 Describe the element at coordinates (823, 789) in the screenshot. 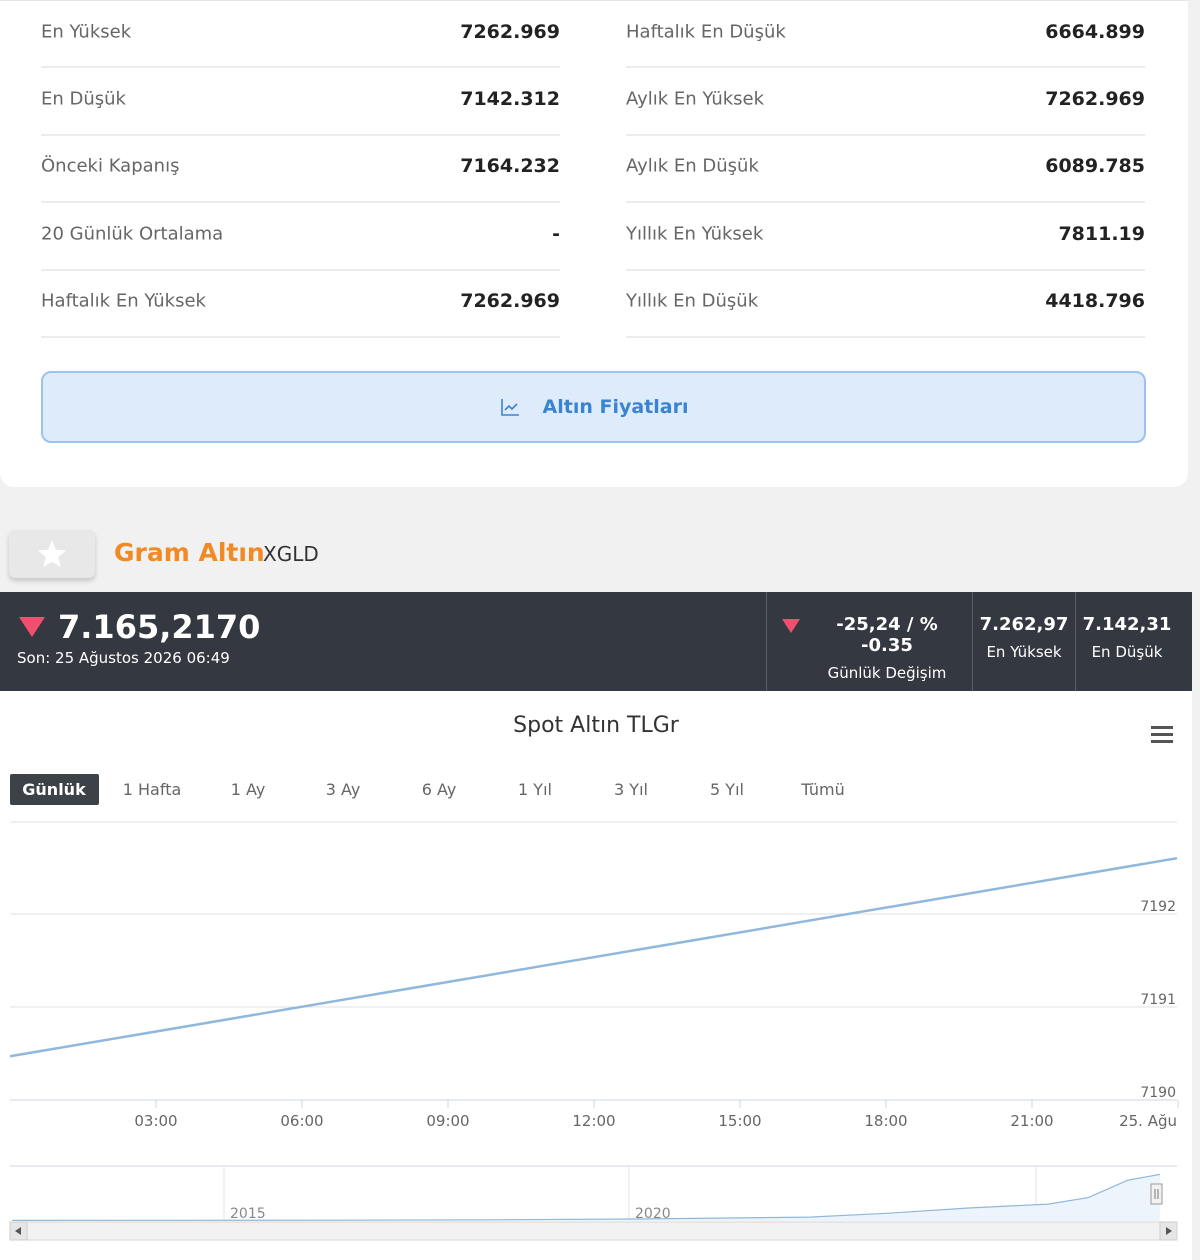

I see `range-button: Tümü` at that location.